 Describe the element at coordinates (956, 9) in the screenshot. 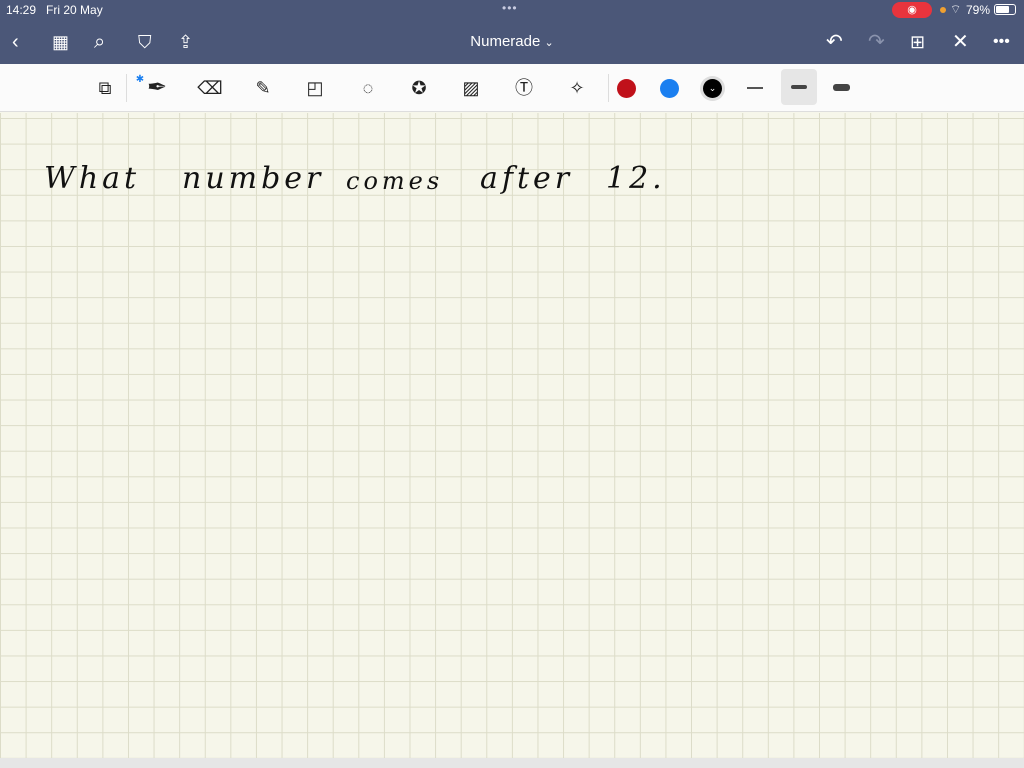

I see `wifi-icon: ⌔` at that location.